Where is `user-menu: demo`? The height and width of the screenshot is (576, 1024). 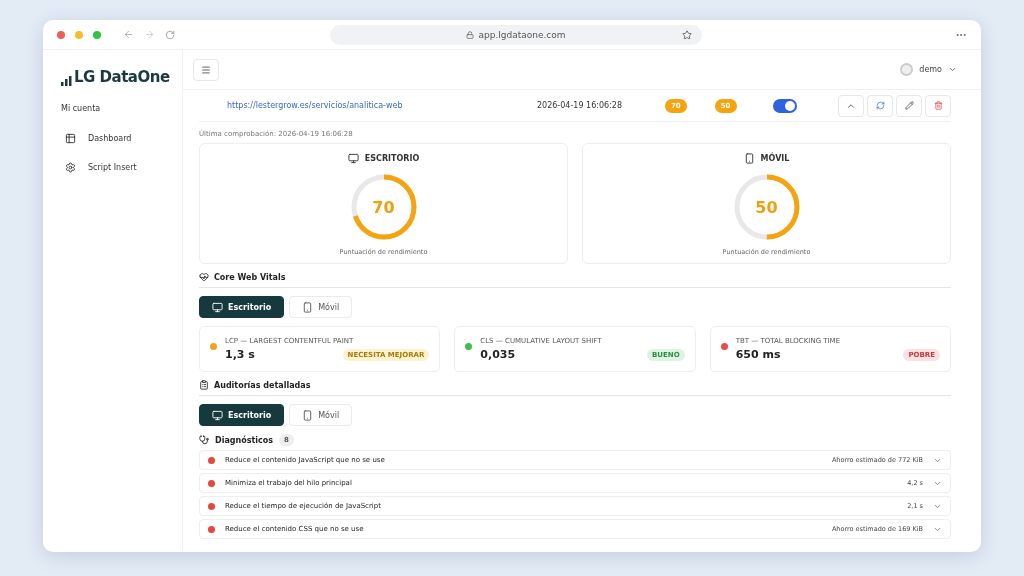 user-menu: demo is located at coordinates (928, 69).